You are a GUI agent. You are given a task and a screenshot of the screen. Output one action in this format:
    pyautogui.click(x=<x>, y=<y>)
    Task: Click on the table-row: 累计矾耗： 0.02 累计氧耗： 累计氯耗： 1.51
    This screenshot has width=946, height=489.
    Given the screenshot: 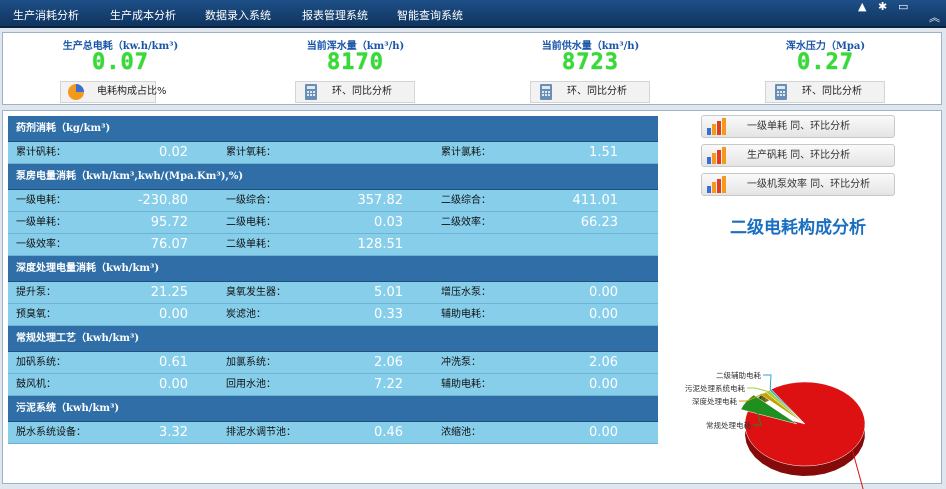 What is the action you would take?
    pyautogui.click(x=333, y=153)
    